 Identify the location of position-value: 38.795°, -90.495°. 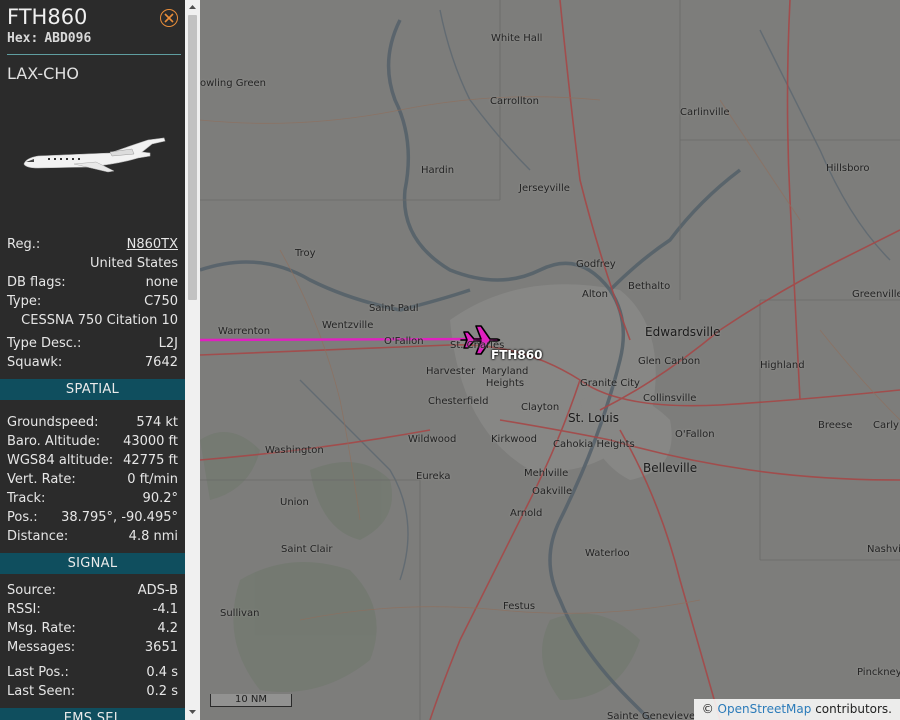
(119, 517).